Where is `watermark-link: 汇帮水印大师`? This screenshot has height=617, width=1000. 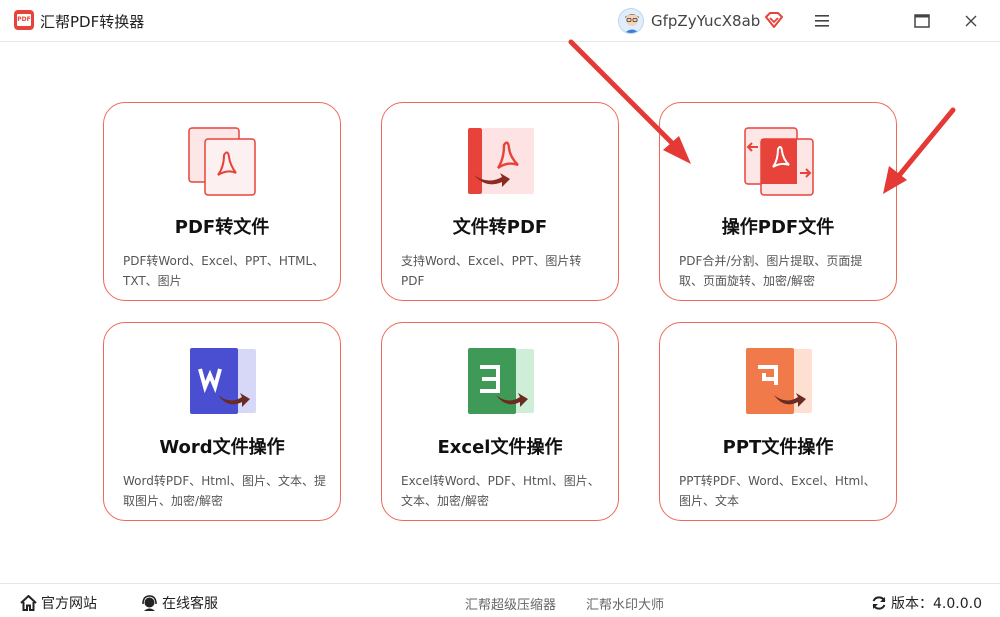 watermark-link: 汇帮水印大师 is located at coordinates (625, 603).